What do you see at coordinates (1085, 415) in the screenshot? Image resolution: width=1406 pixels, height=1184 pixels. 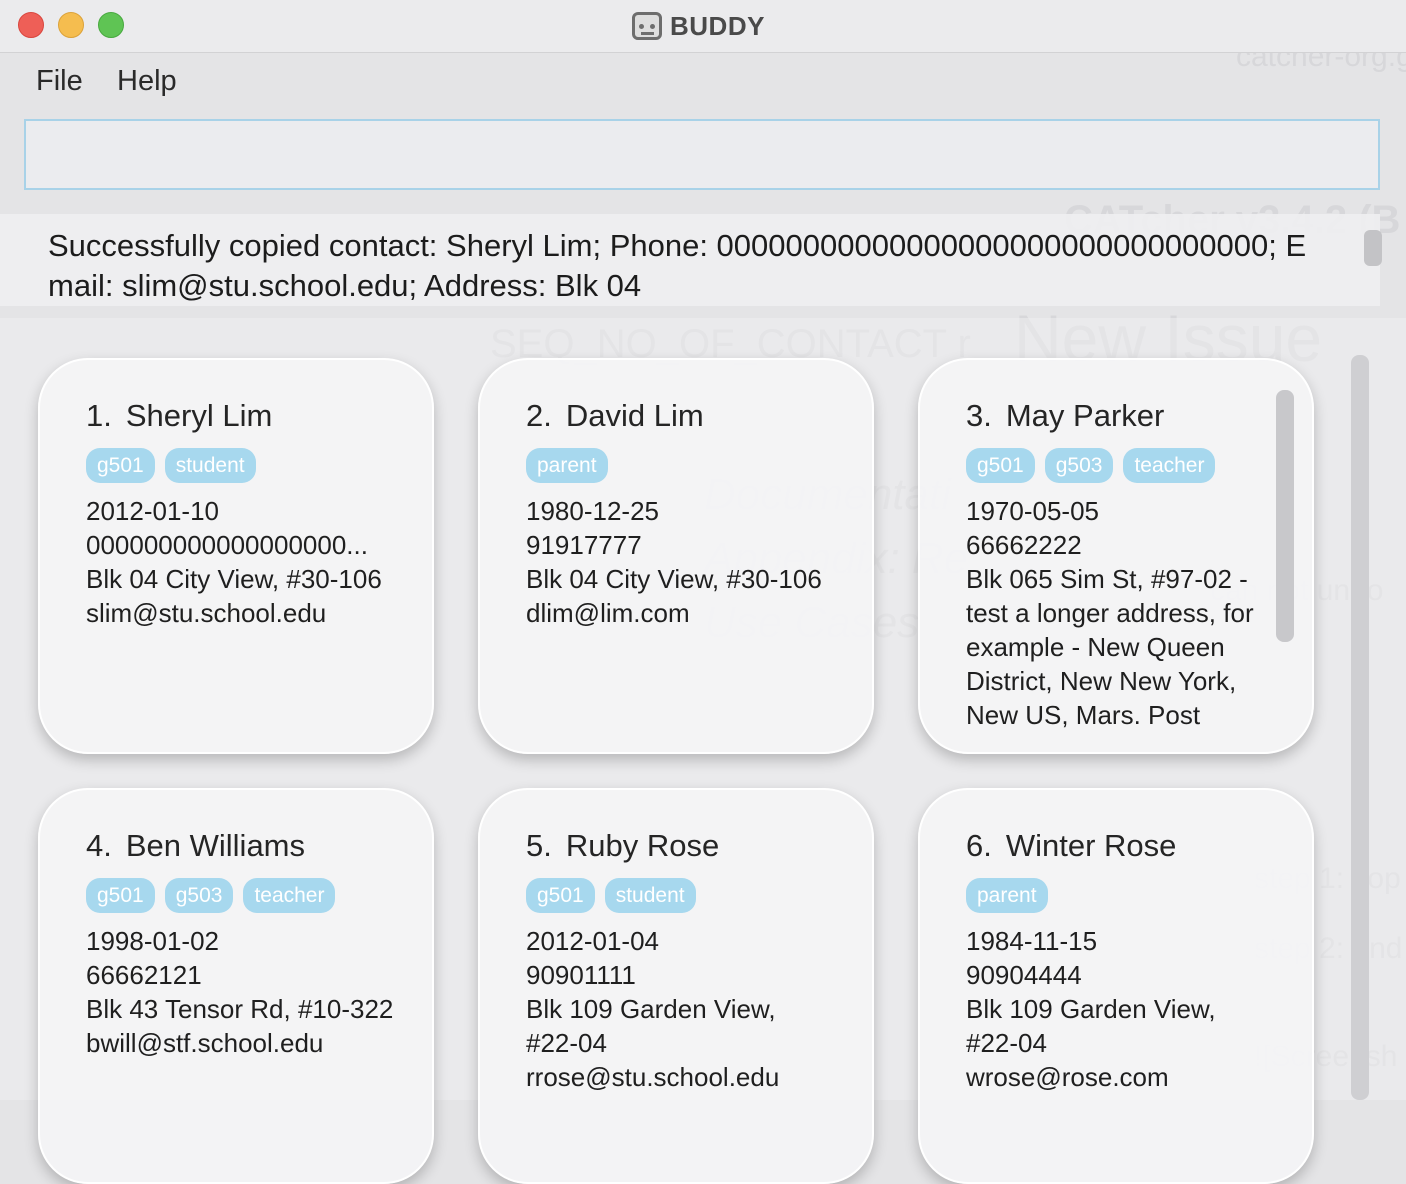 I see `contact-name: May Parker` at bounding box center [1085, 415].